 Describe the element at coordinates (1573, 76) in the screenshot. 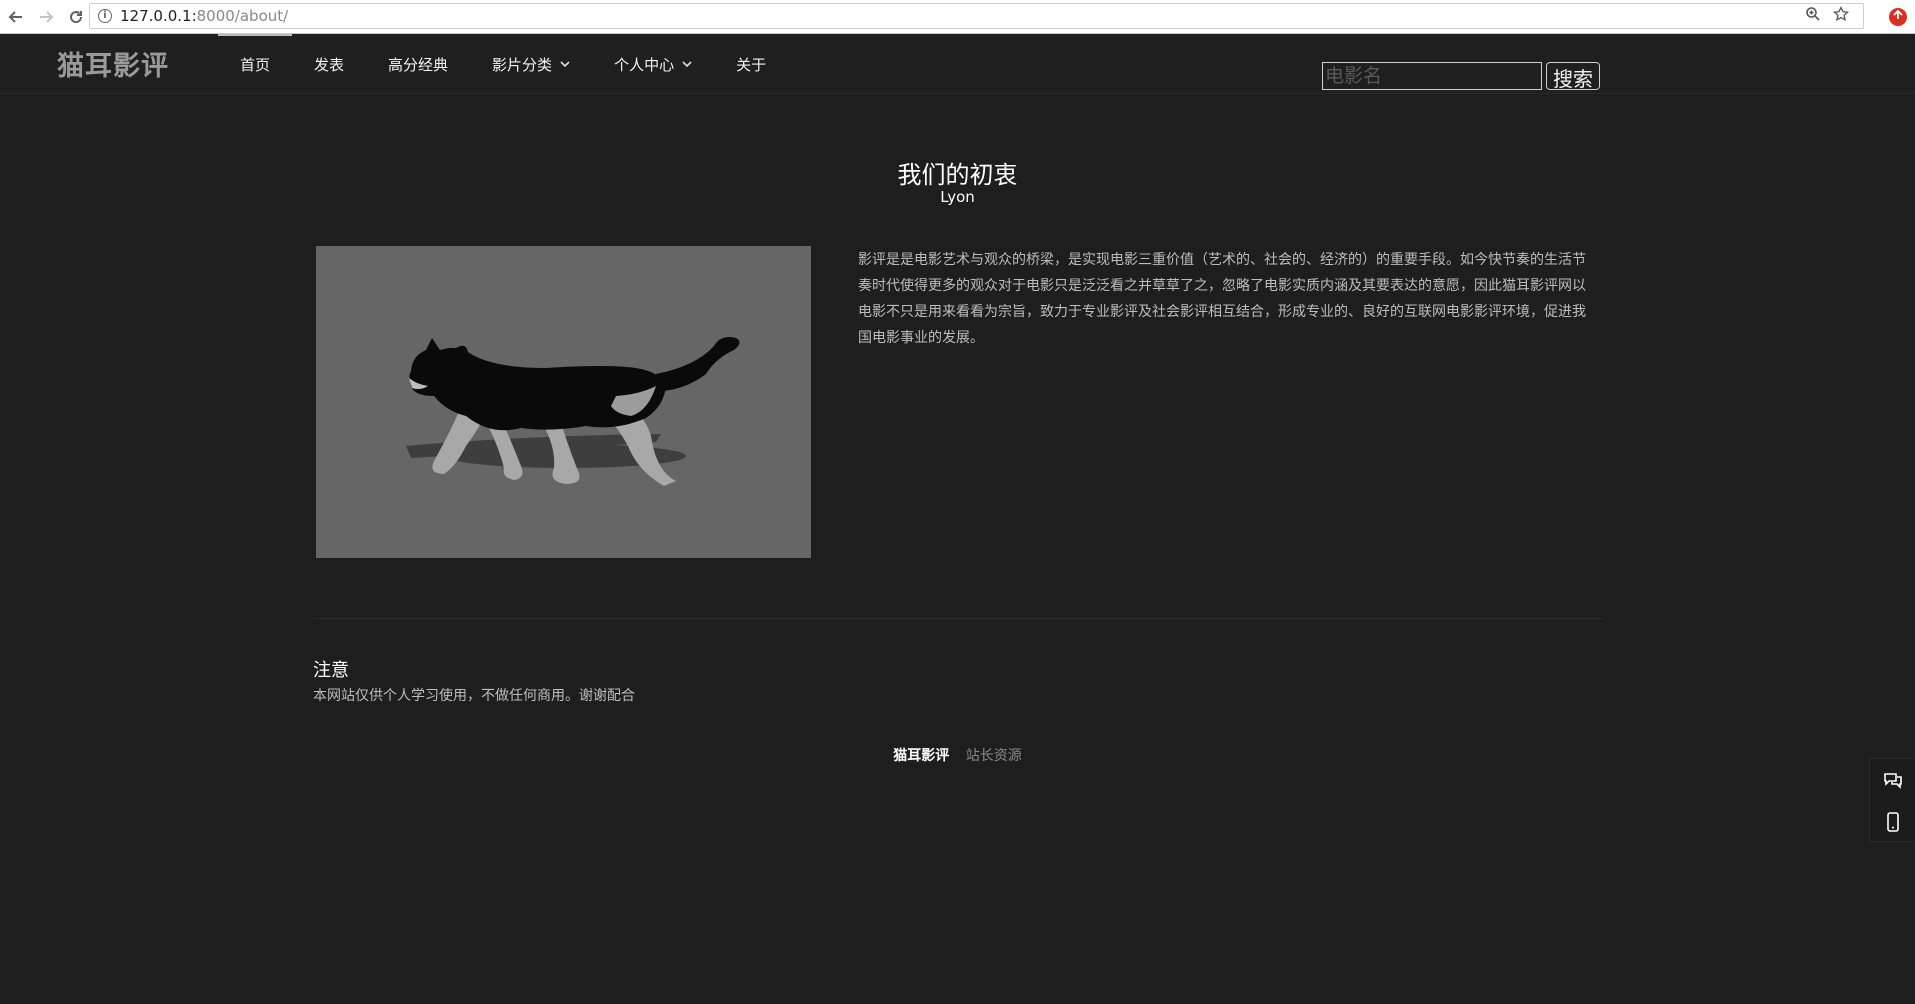

I see `search-button: 搜索` at that location.